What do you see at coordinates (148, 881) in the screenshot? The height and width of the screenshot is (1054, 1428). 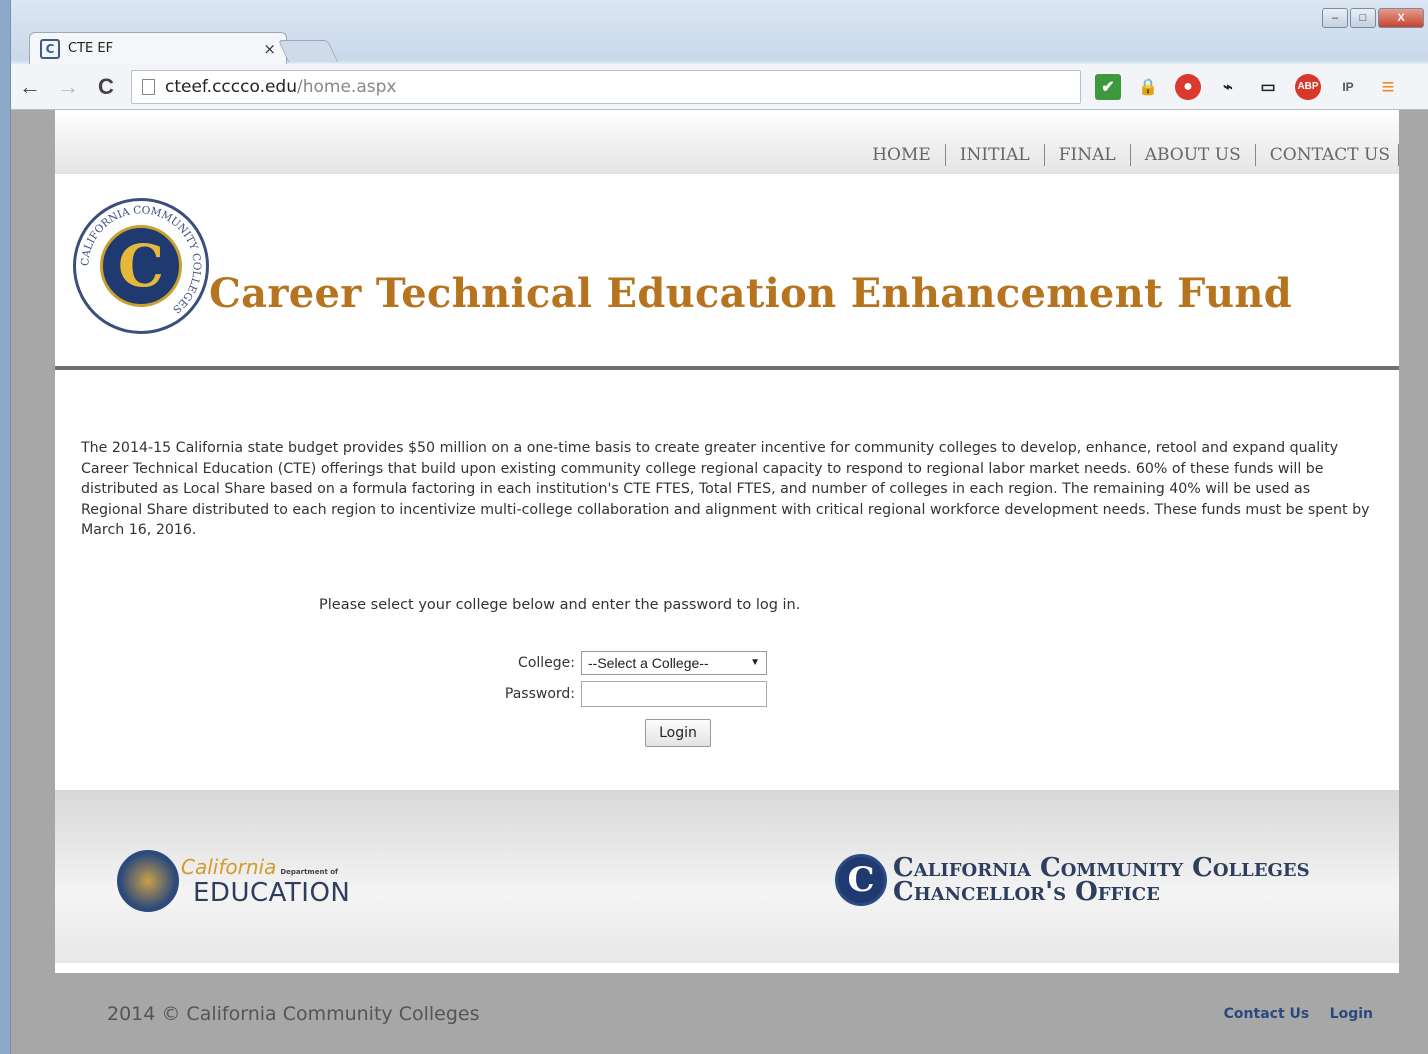 I see `cde-seal-icon` at bounding box center [148, 881].